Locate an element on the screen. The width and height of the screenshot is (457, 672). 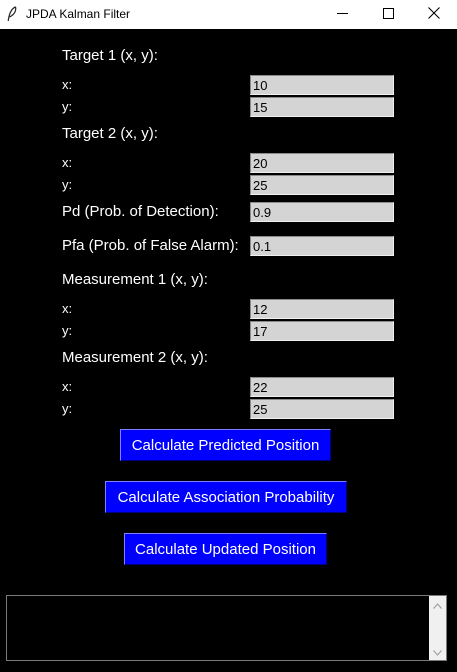
target2-x-label: x: is located at coordinates (67, 162).